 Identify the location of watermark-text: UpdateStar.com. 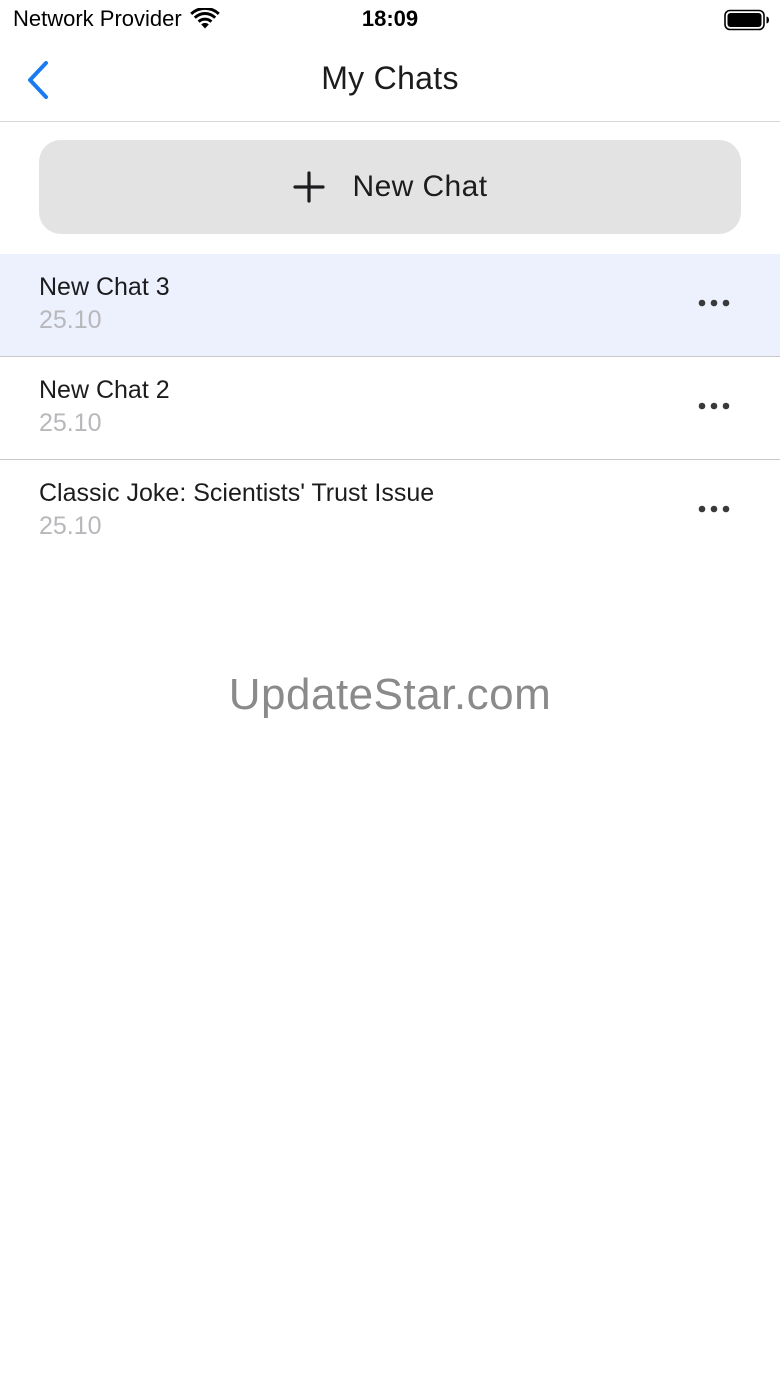
(390, 694).